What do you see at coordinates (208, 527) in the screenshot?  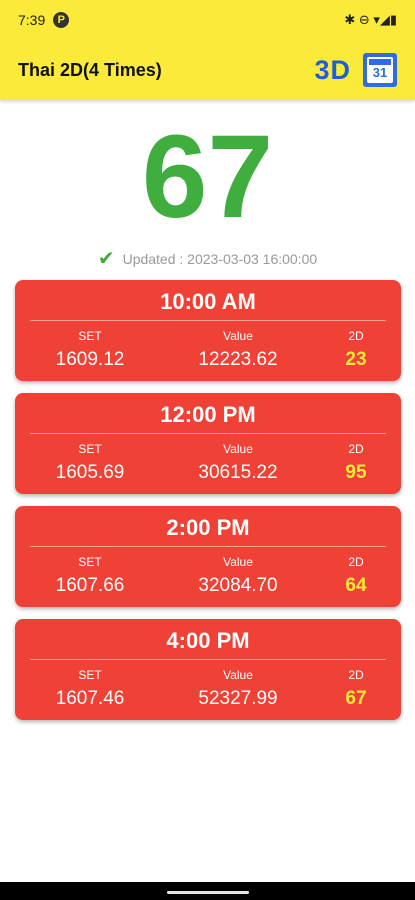 I see `card-time: 2:00 PM` at bounding box center [208, 527].